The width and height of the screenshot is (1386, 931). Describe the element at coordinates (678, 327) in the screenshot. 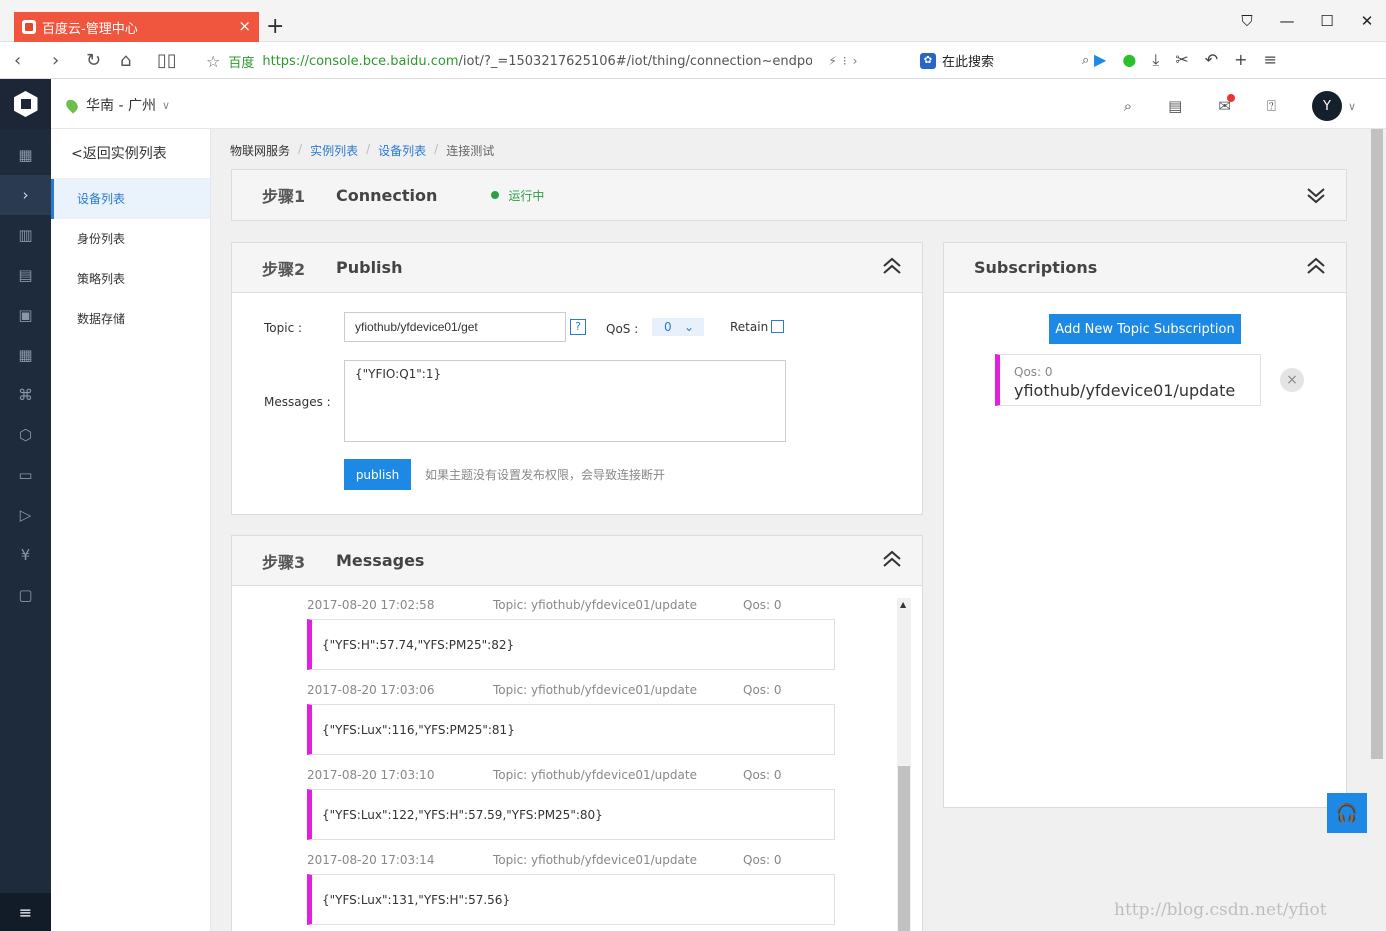

I see `qos-select: 0 ⌄` at that location.